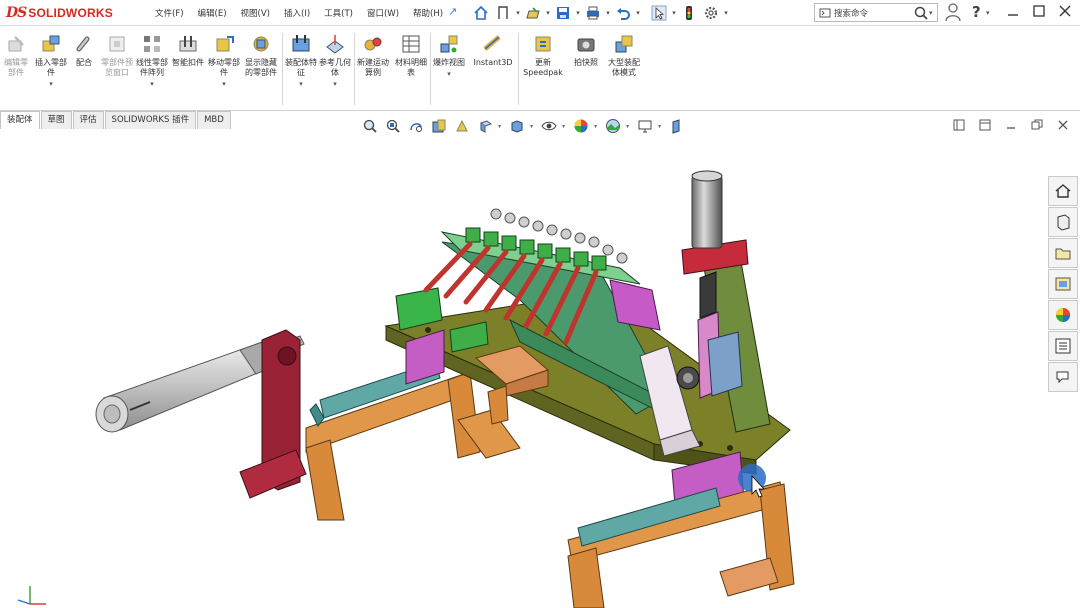  I want to click on component-preview-button: 零部件预览窗口, so click(117, 71).